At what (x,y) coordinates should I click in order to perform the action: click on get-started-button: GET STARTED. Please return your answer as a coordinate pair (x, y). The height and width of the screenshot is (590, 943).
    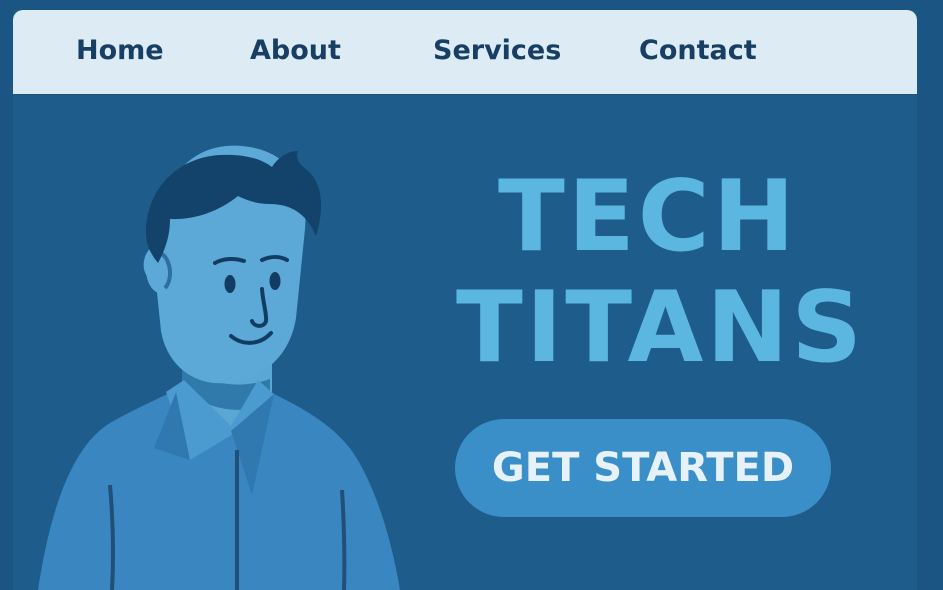
    Looking at the image, I should click on (643, 468).